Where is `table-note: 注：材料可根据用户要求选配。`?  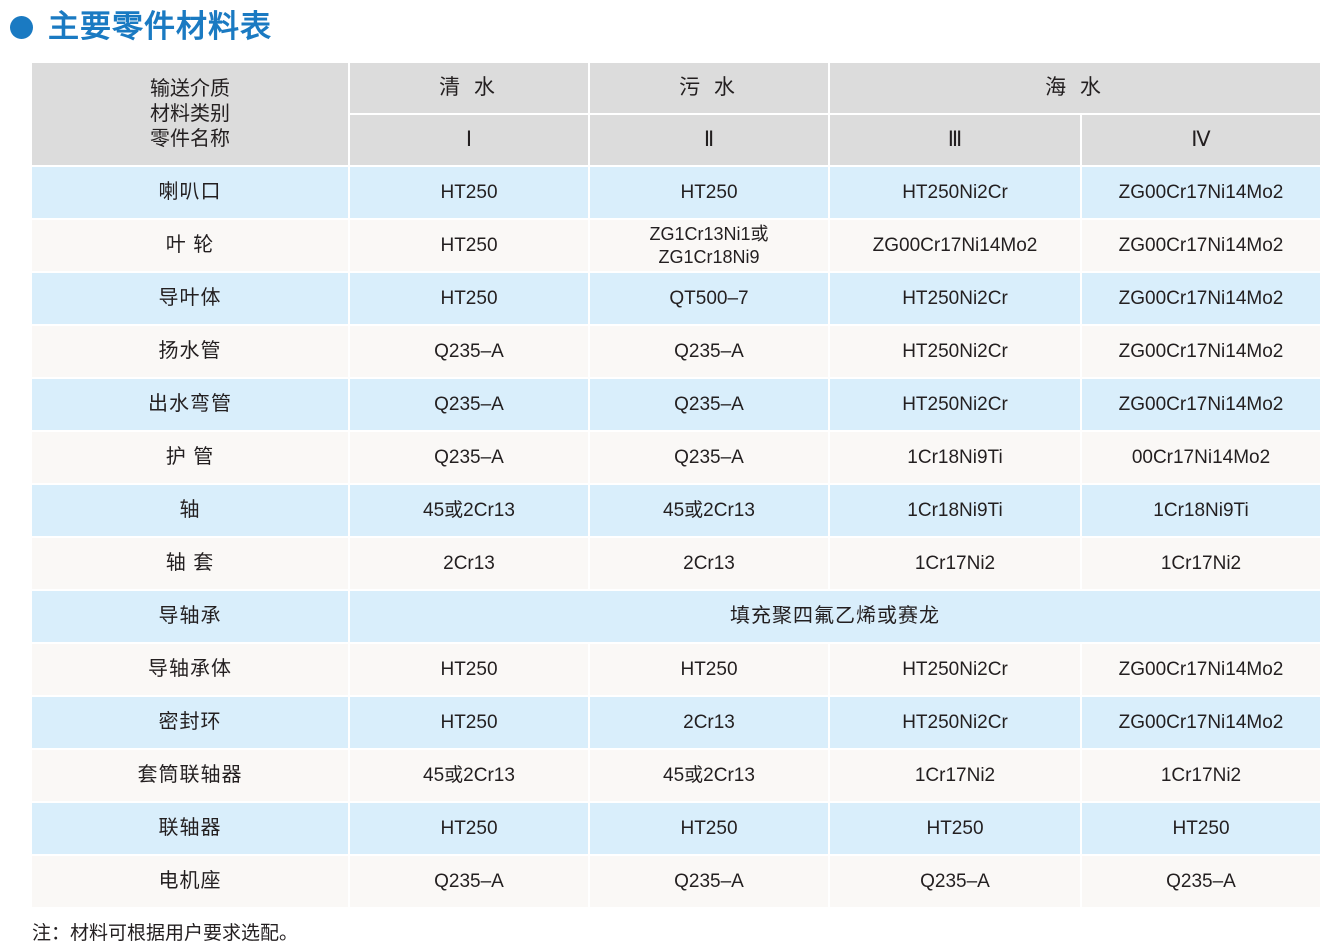 table-note: 注：材料可根据用户要求选配。 is located at coordinates (165, 933).